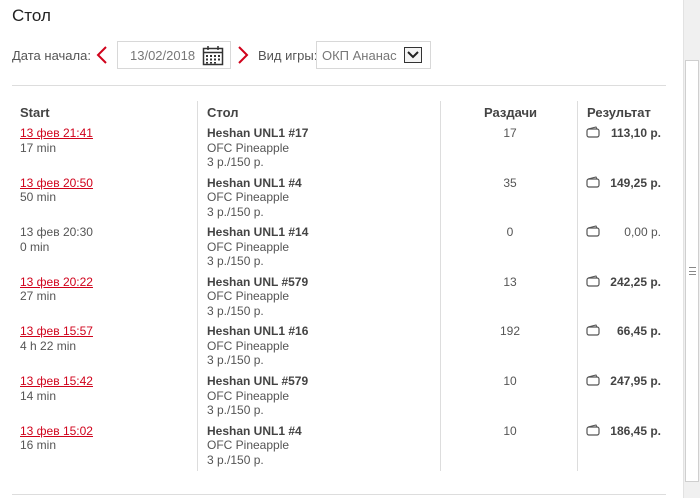  I want to click on start-cell: 13 фев 21:41 17 min, so click(56, 140).